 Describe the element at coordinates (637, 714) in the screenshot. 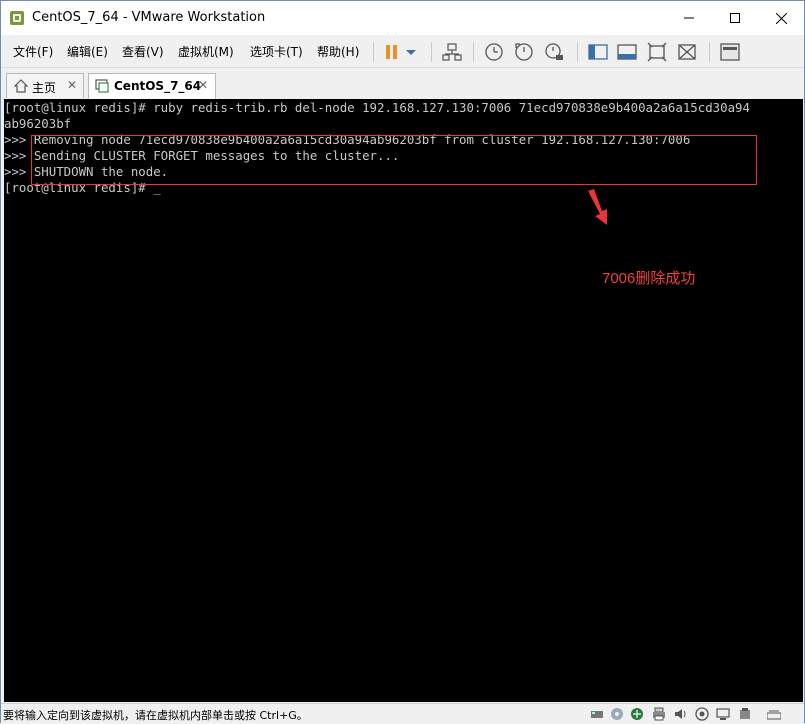

I see `network-adapter-icon` at that location.